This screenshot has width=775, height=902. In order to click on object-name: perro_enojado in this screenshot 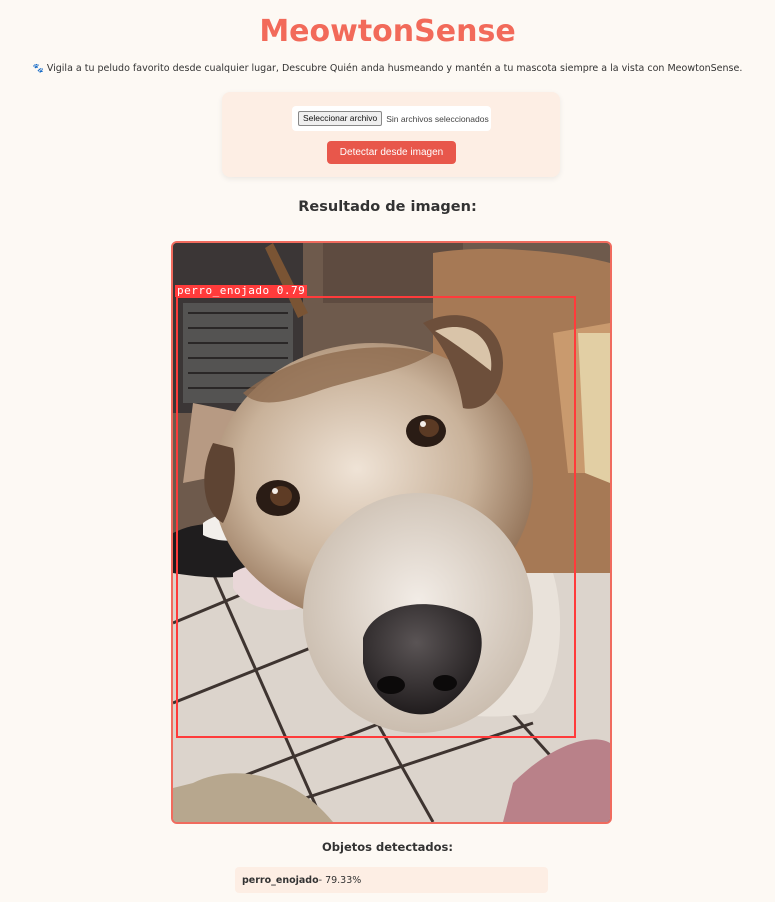, I will do `click(280, 880)`.